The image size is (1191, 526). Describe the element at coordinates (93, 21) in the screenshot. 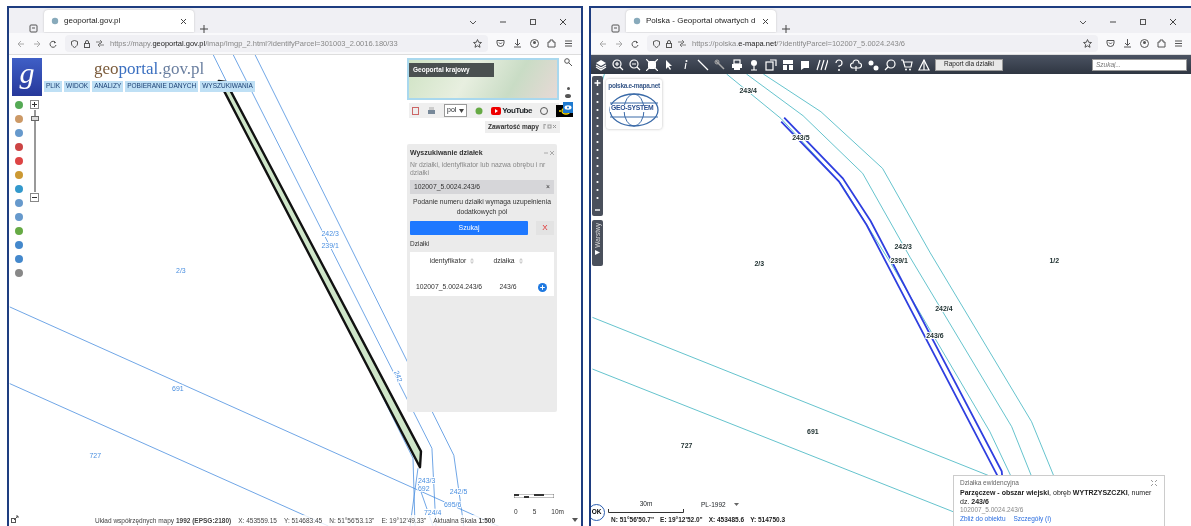

I see `tab-title: geoportal.gov.pl` at that location.